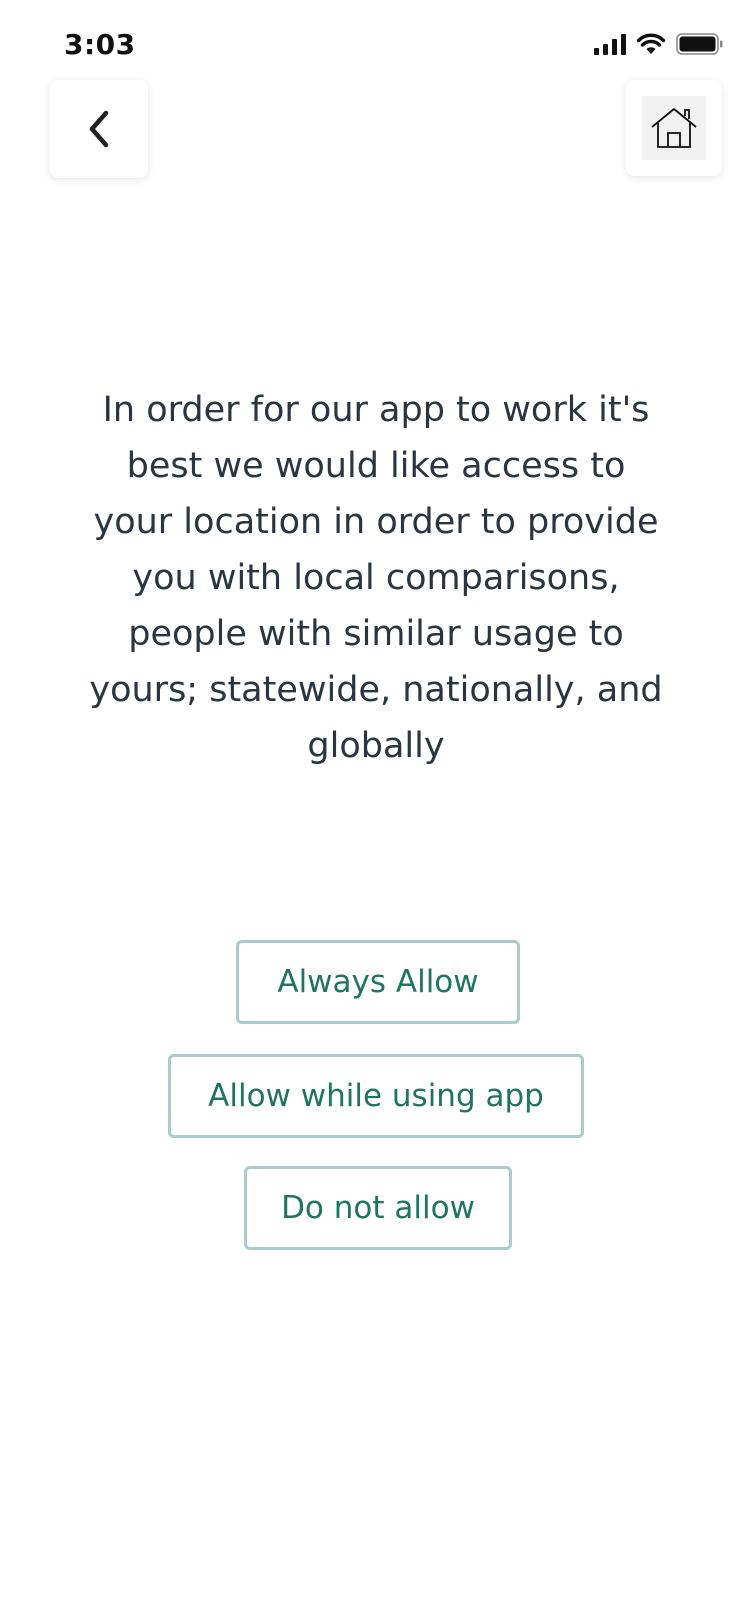 This screenshot has width=752, height=1624. What do you see at coordinates (376, 40) in the screenshot?
I see `status-bar: 3:03` at bounding box center [376, 40].